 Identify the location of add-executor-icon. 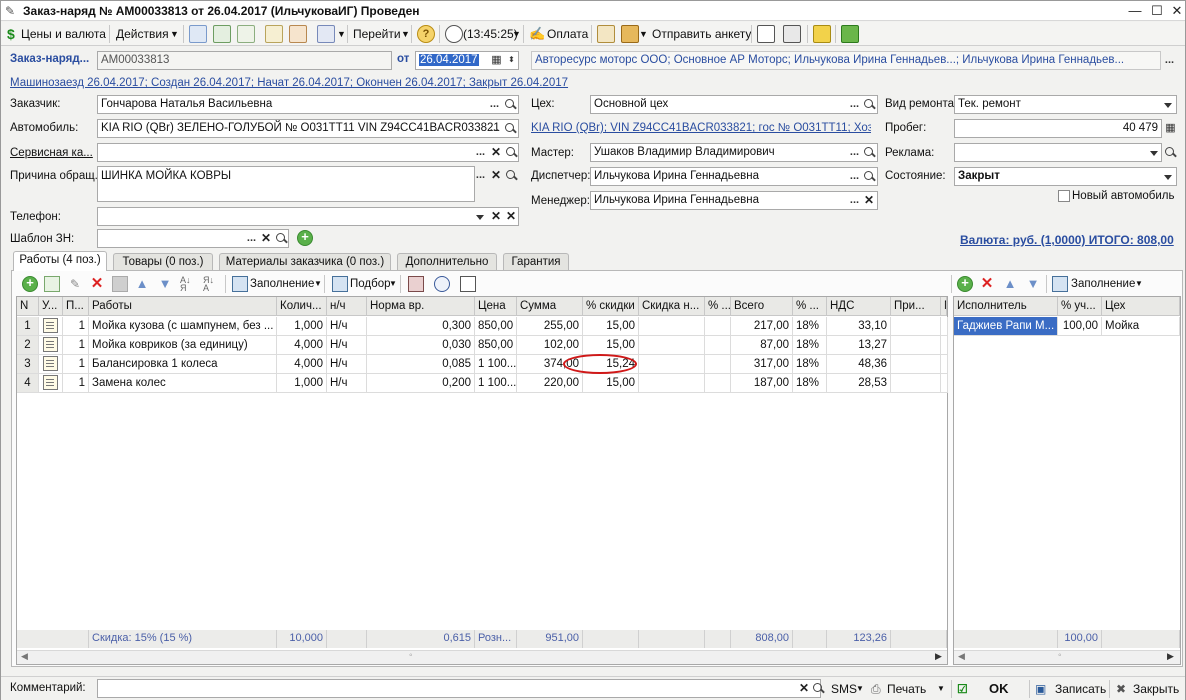
(965, 283).